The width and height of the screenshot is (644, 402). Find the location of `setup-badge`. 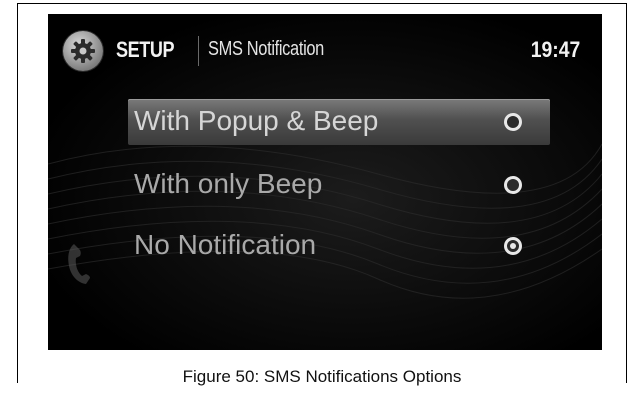

setup-badge is located at coordinates (83, 51).